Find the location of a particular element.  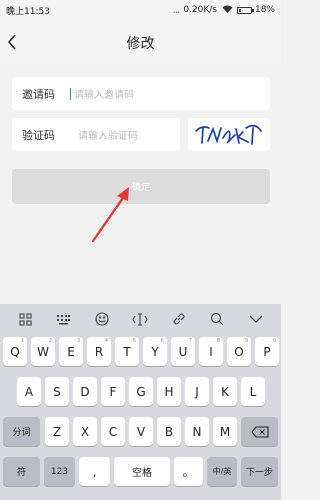

key-j: J is located at coordinates (197, 391).